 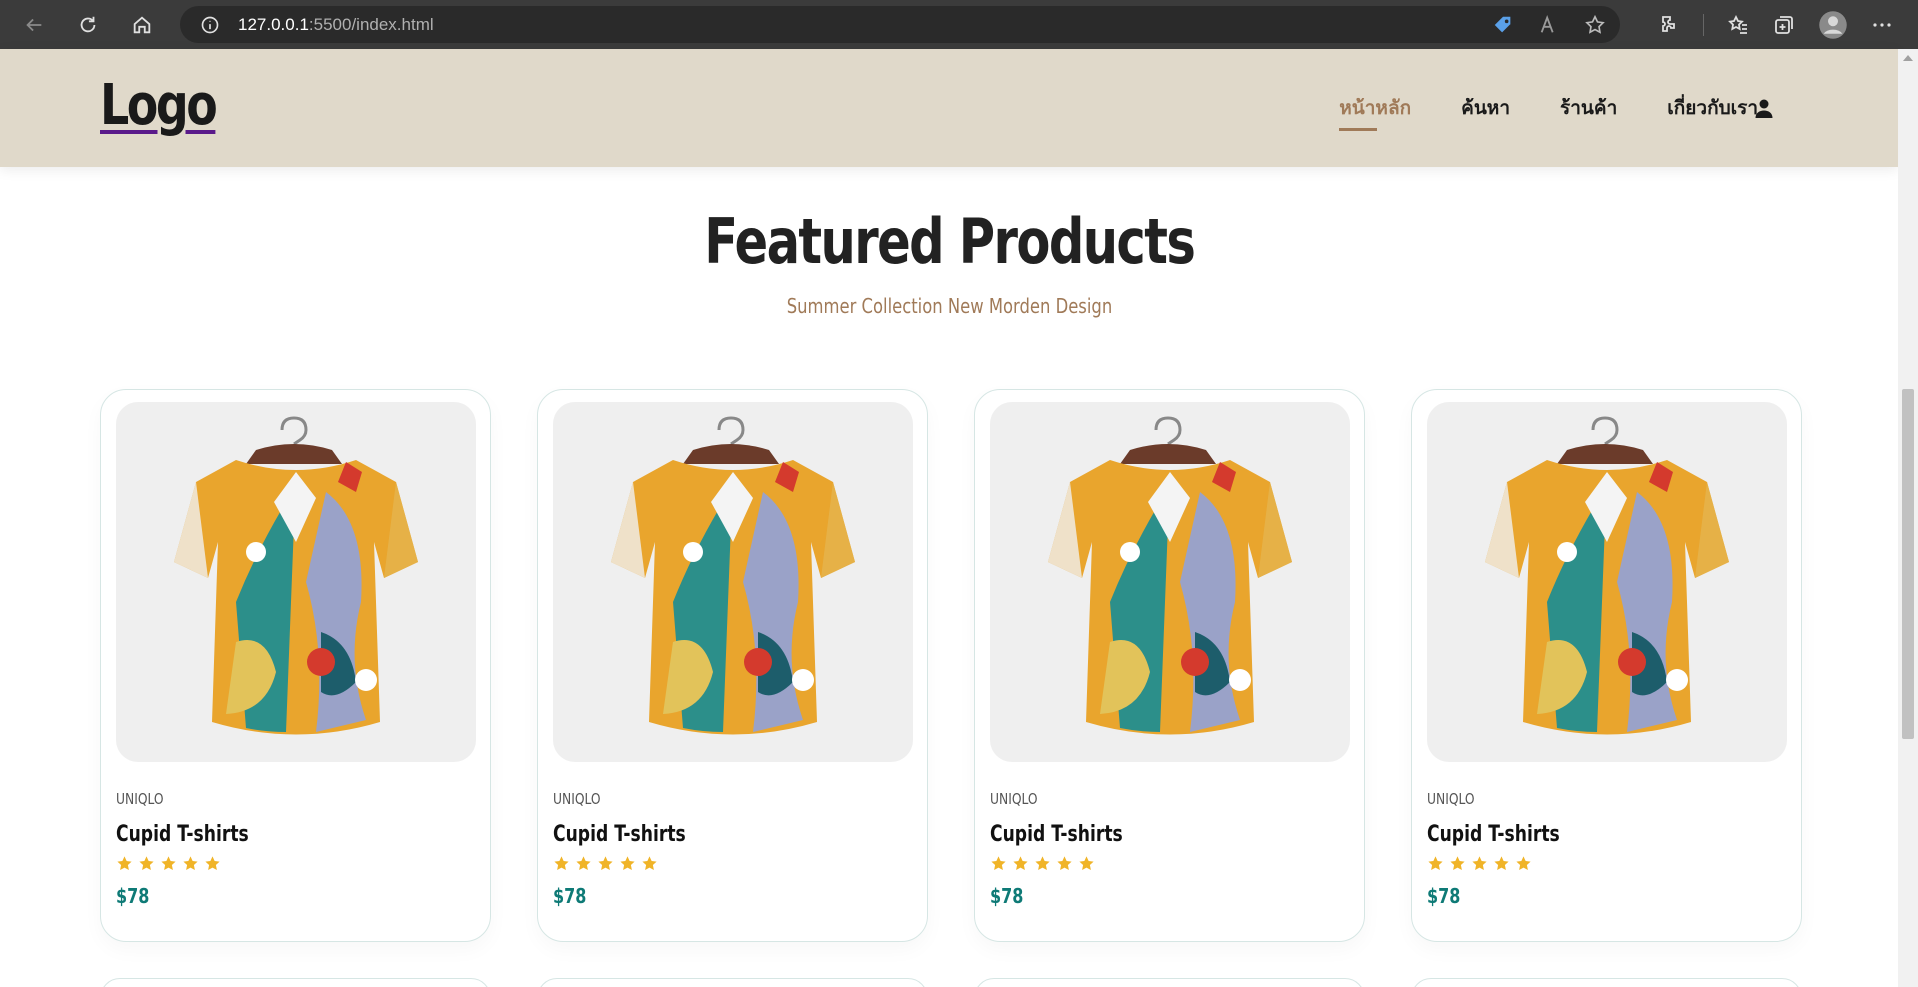 I want to click on next-product-row, so click(x=951, y=982).